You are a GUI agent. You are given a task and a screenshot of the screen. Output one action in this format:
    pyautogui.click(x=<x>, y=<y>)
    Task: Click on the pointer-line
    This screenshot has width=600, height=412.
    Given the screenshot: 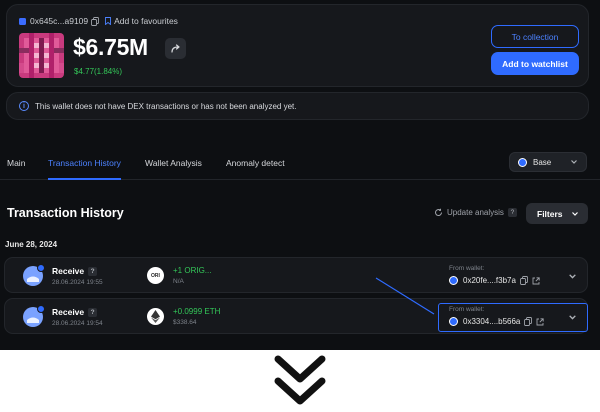 What is the action you would take?
    pyautogui.click(x=405, y=296)
    